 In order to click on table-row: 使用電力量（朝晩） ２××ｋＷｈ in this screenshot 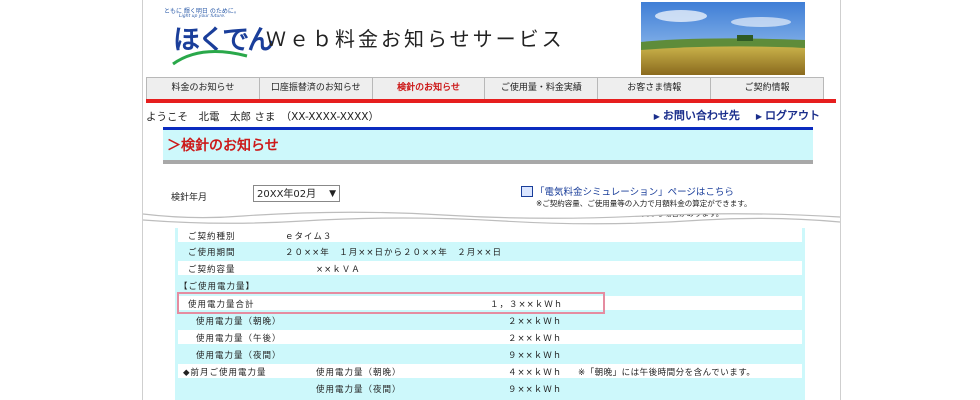, I will do `click(490, 320)`.